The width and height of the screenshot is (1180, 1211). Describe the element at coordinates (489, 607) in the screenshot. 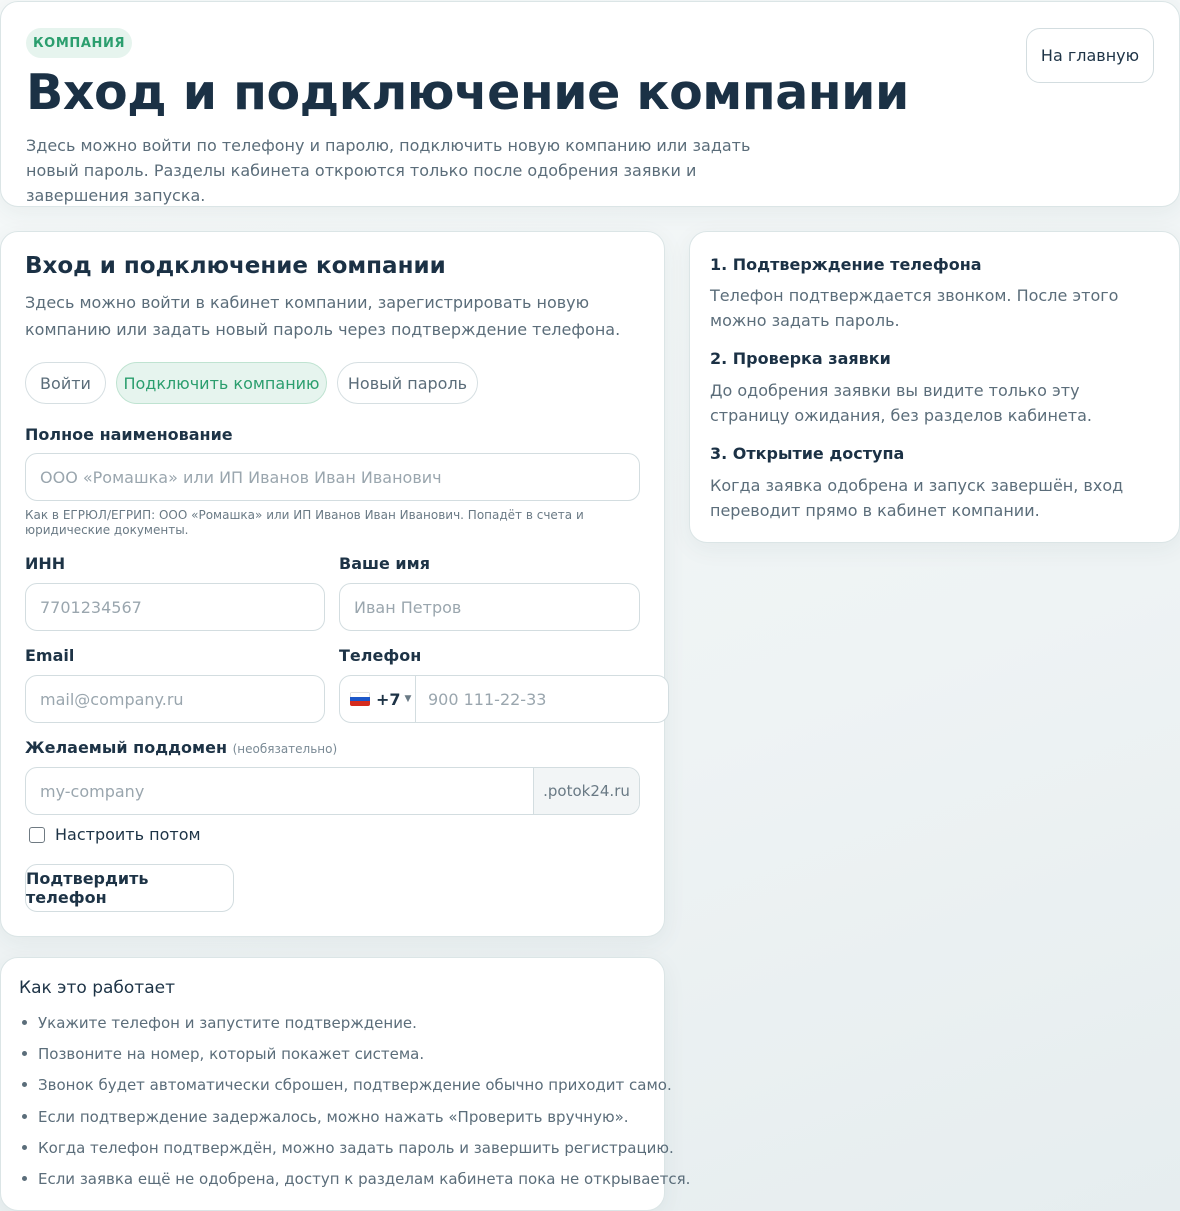

I see `name-input: Иван Петров` at that location.